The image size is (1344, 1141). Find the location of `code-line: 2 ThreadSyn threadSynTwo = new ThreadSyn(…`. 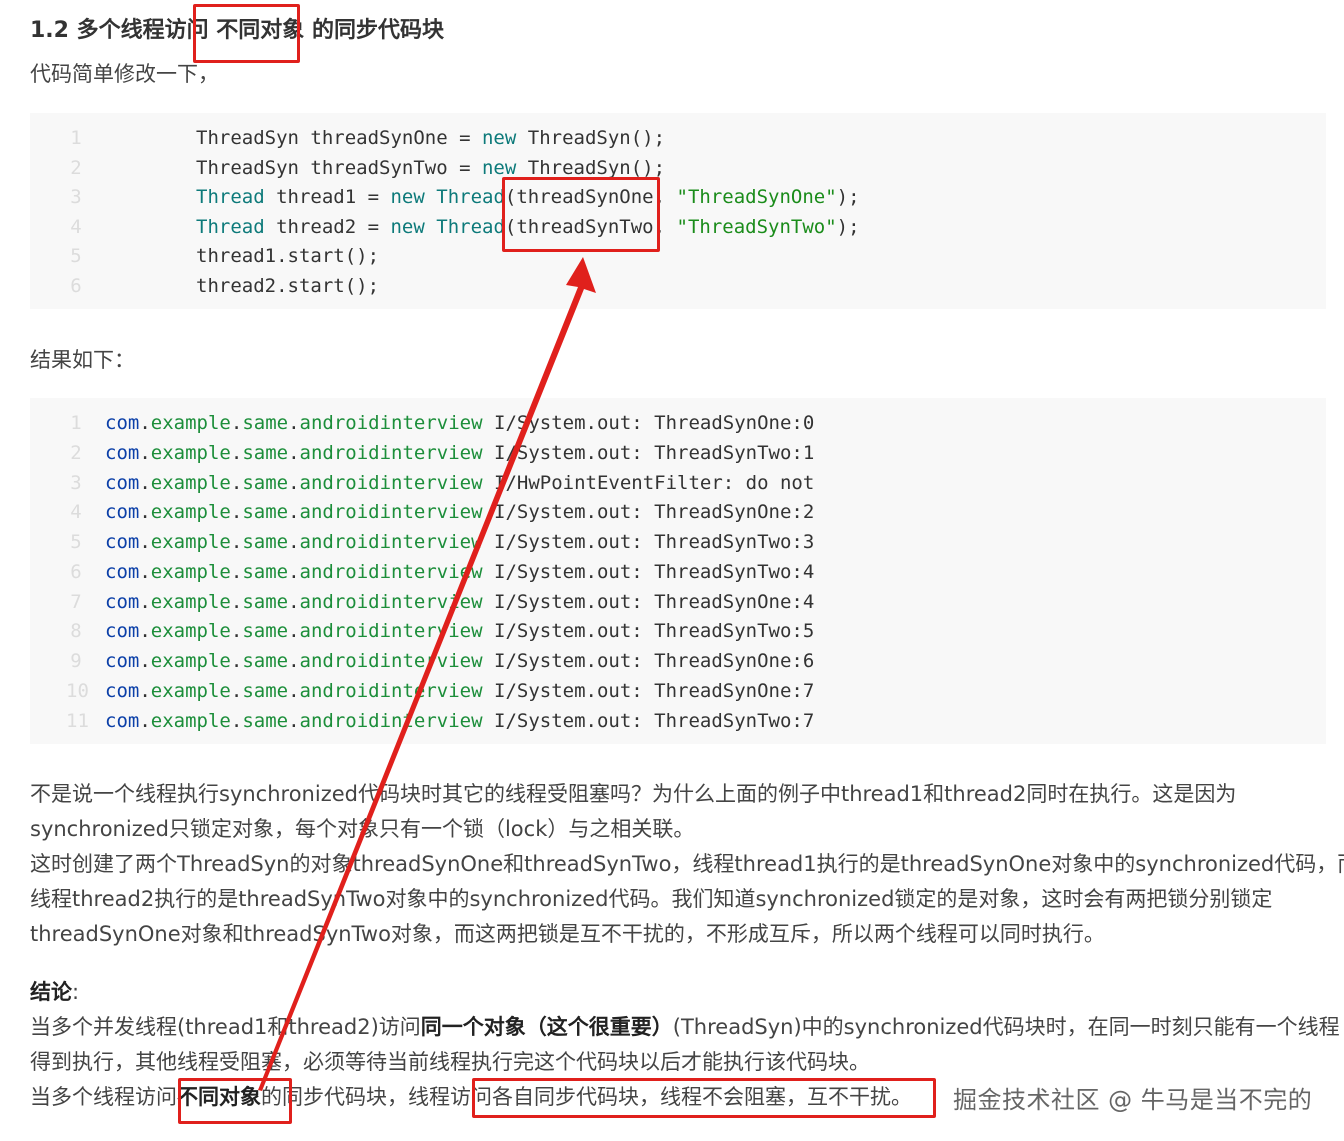

code-line: 2 ThreadSyn threadSynTwo = new ThreadSyn(… is located at coordinates (678, 168).